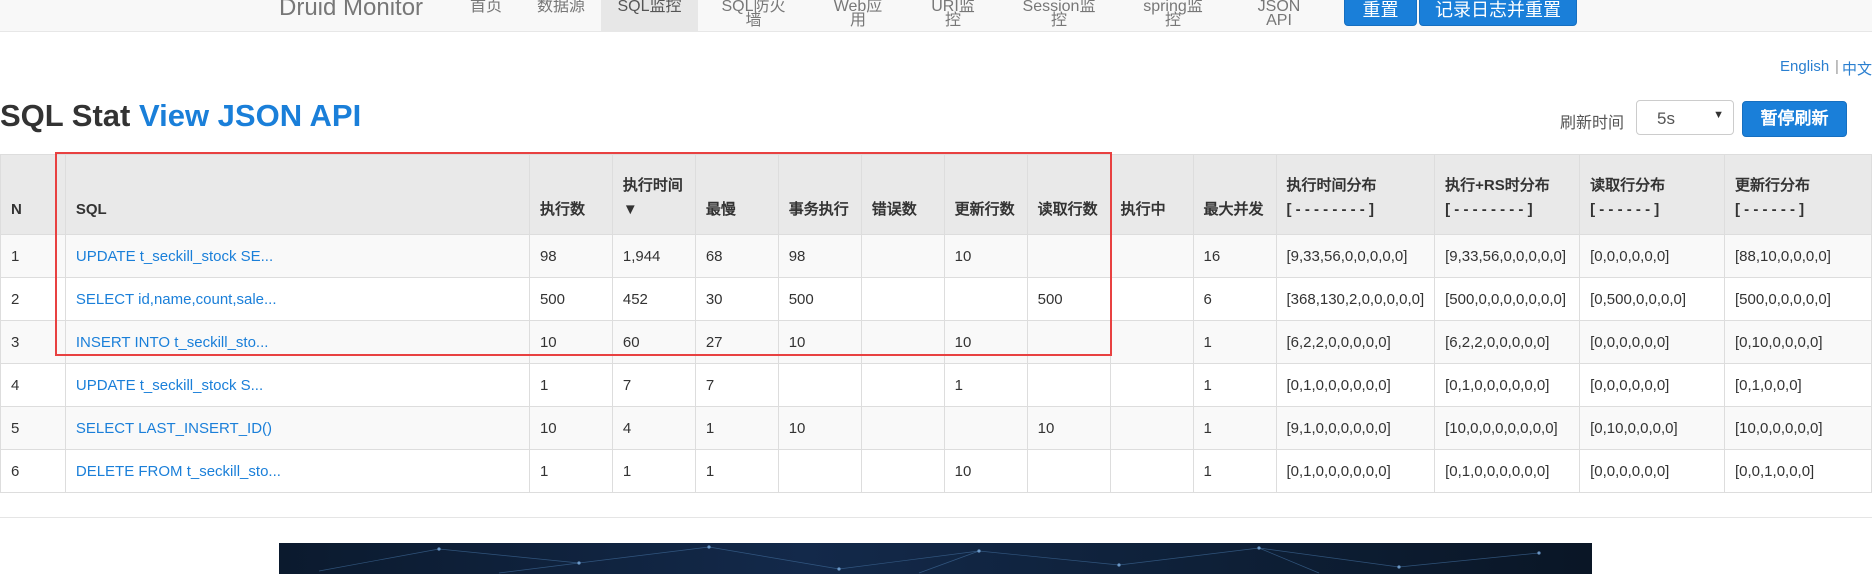 This screenshot has height=574, width=1872. Describe the element at coordinates (1234, 194) in the screenshot. I see `column-header: 最大并发` at that location.